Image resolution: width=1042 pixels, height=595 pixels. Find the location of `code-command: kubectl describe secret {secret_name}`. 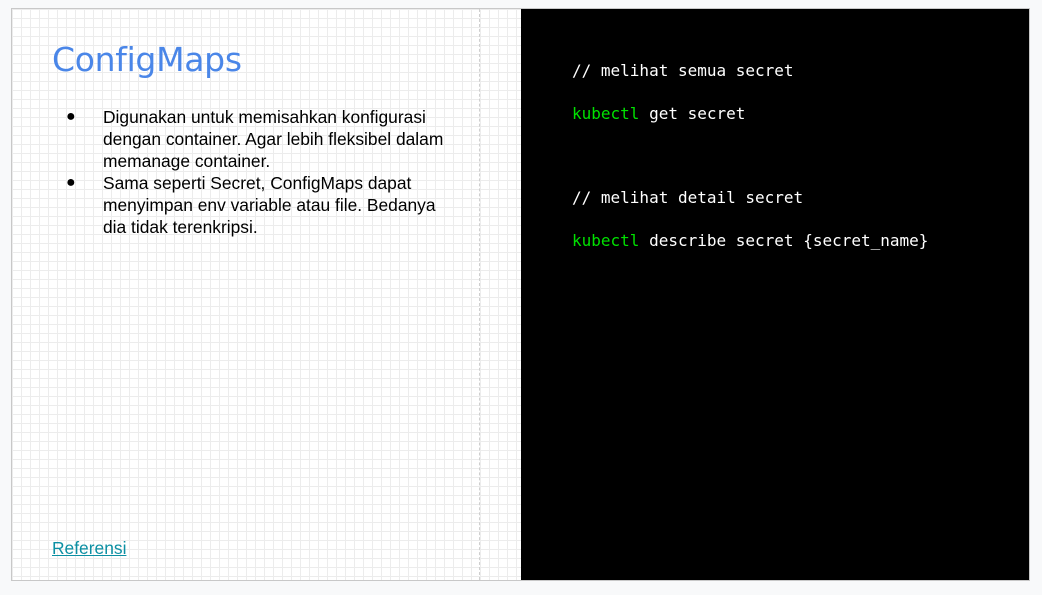

code-command: kubectl describe secret {secret_name} is located at coordinates (750, 240).